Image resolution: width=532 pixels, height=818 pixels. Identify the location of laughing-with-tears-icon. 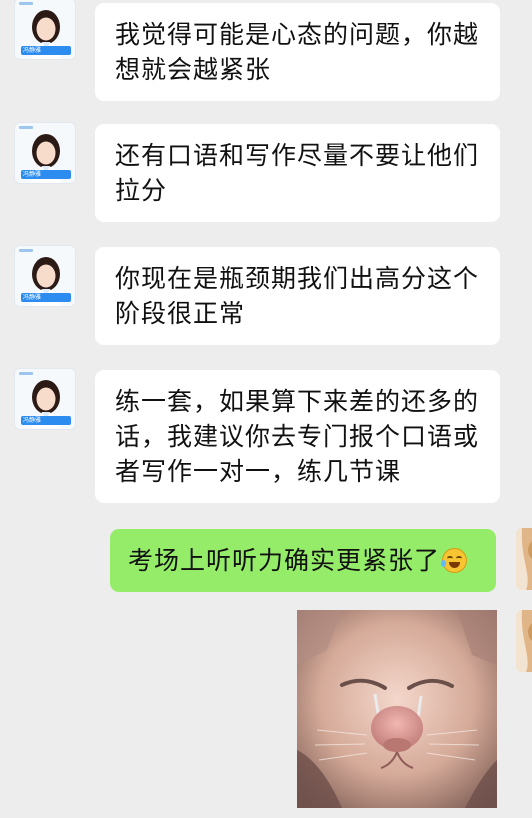
(454, 560).